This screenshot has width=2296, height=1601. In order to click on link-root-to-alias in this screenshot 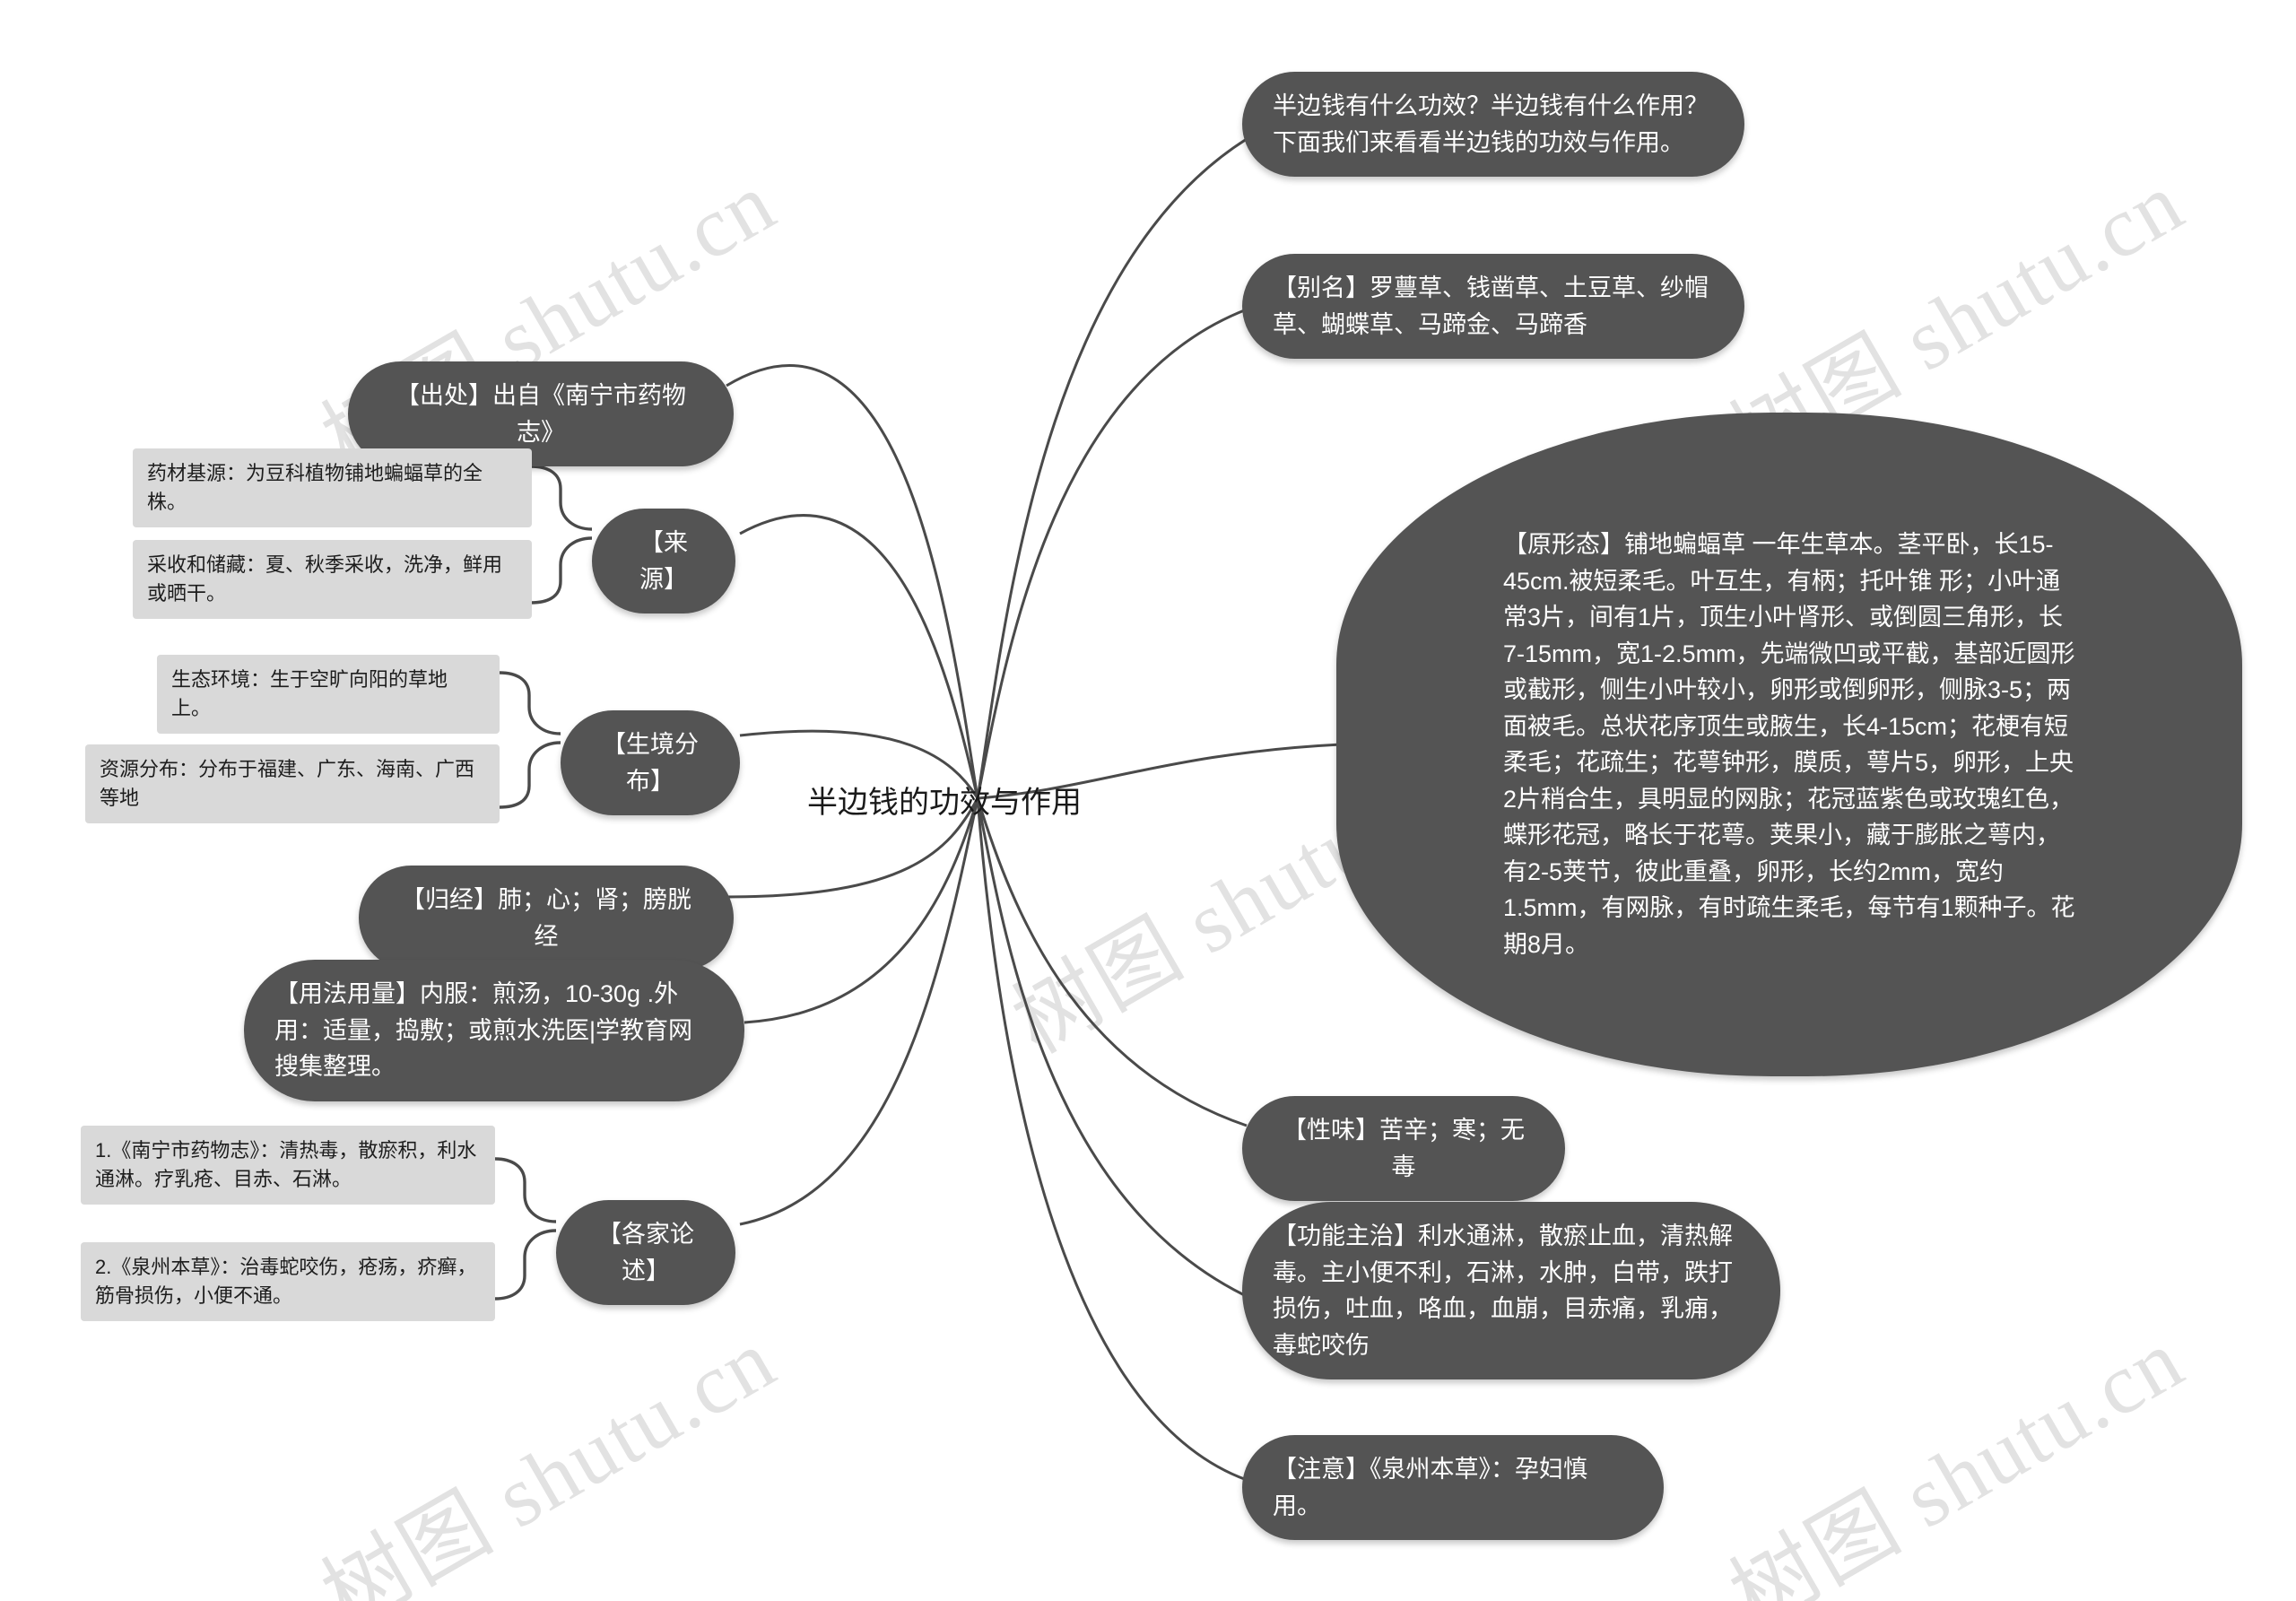, I will do `click(1112, 553)`.